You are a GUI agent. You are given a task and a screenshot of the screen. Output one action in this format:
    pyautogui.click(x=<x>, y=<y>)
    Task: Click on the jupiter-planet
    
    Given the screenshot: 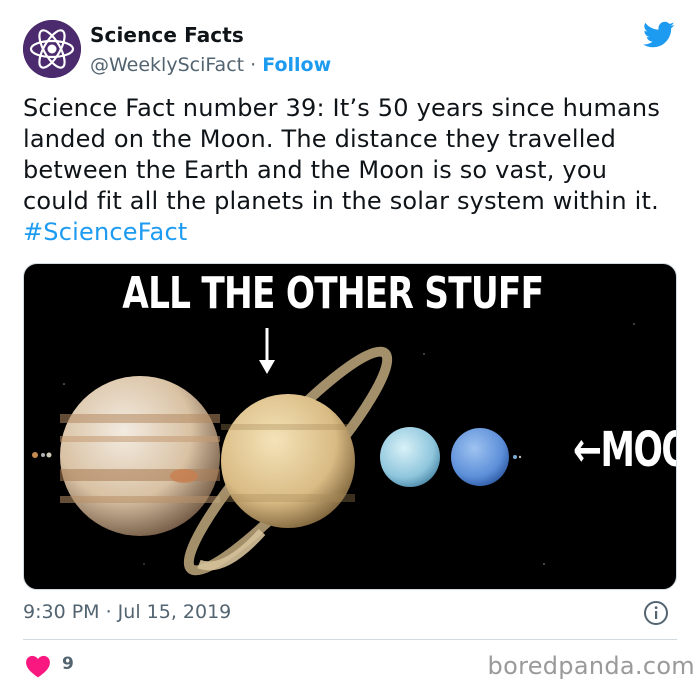 What is the action you would take?
    pyautogui.click(x=140, y=456)
    